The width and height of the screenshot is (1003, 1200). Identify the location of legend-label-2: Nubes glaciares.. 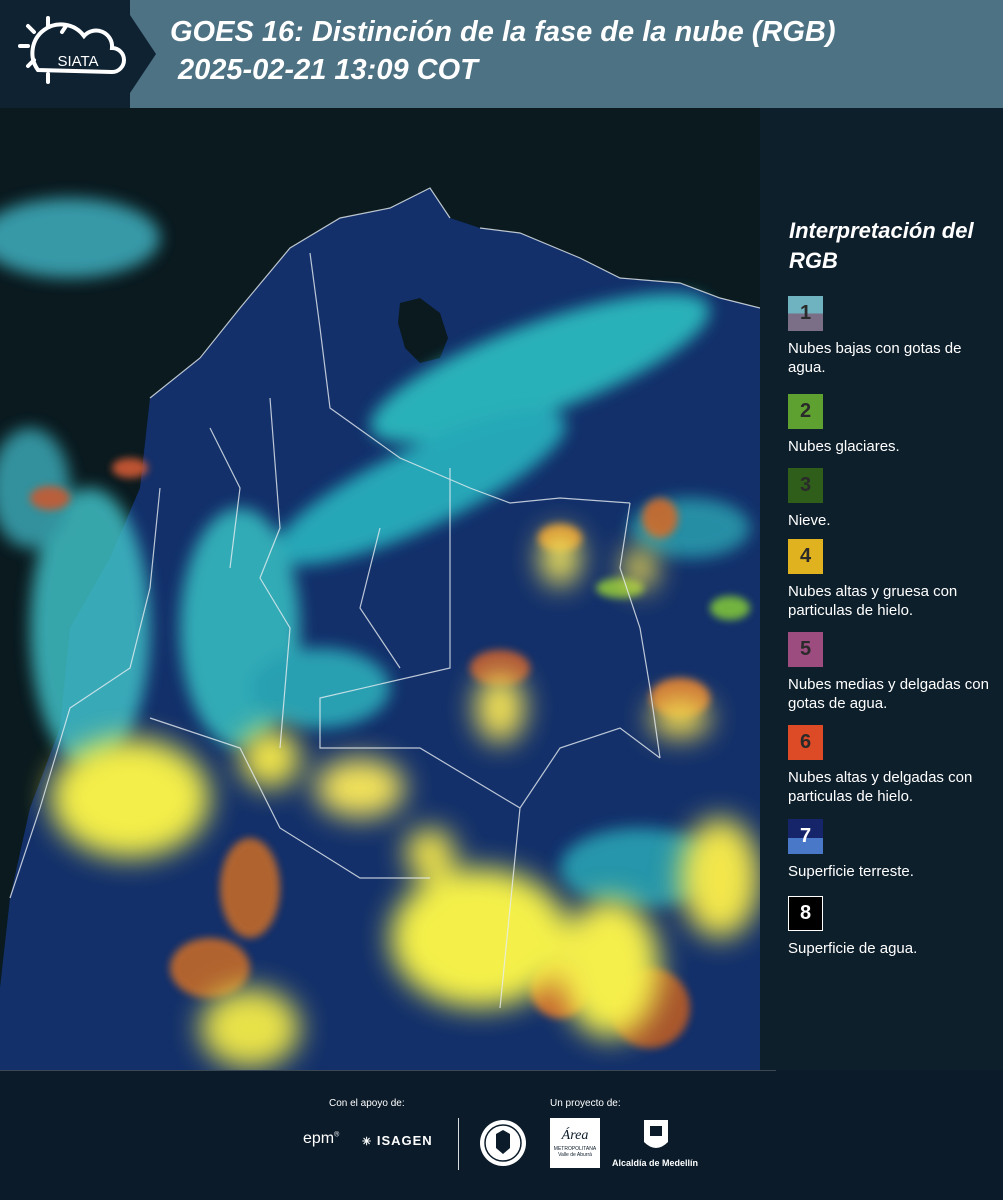
(844, 446).